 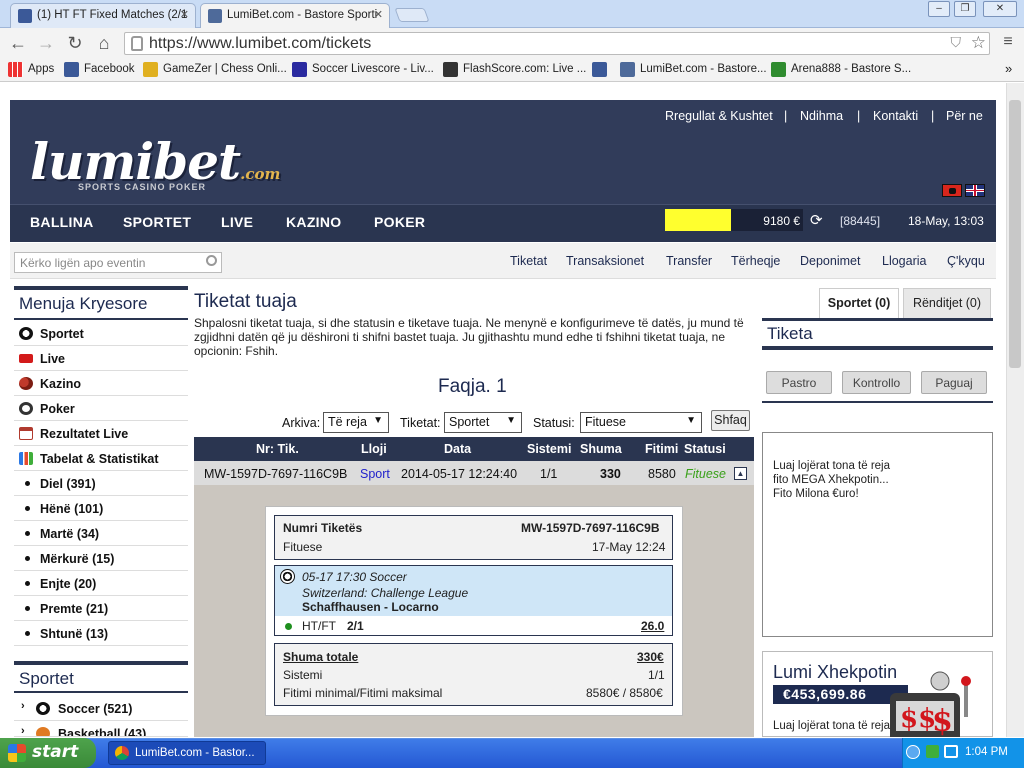 I want to click on day-label: Mërkurë, so click(x=64, y=559).